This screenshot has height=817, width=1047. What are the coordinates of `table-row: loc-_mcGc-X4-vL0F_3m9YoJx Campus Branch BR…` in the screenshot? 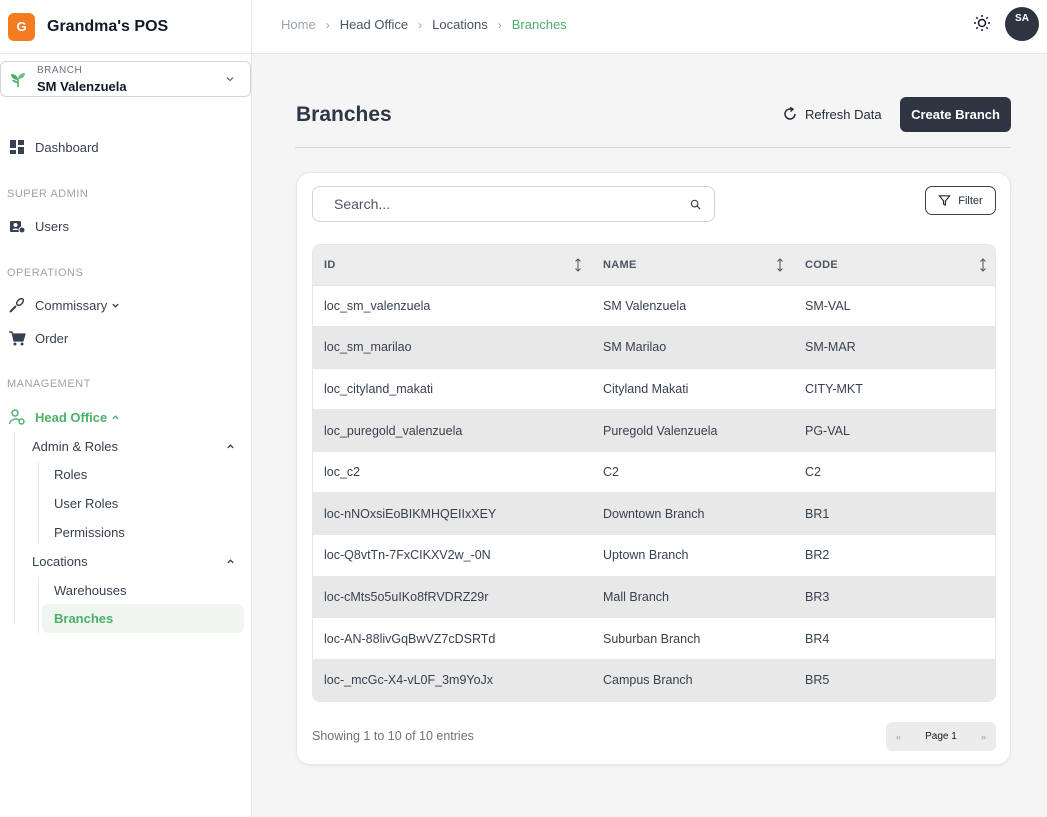 It's located at (654, 680).